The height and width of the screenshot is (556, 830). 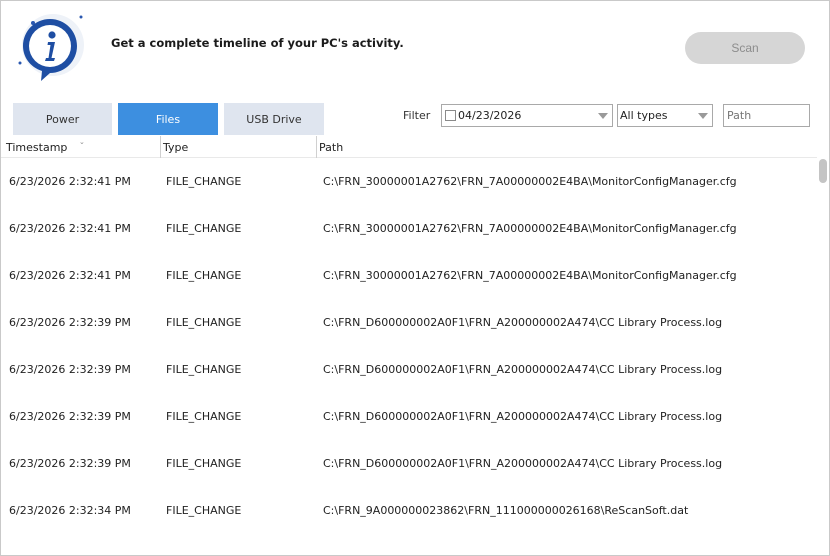 What do you see at coordinates (644, 115) in the screenshot?
I see `type-value: All types` at bounding box center [644, 115].